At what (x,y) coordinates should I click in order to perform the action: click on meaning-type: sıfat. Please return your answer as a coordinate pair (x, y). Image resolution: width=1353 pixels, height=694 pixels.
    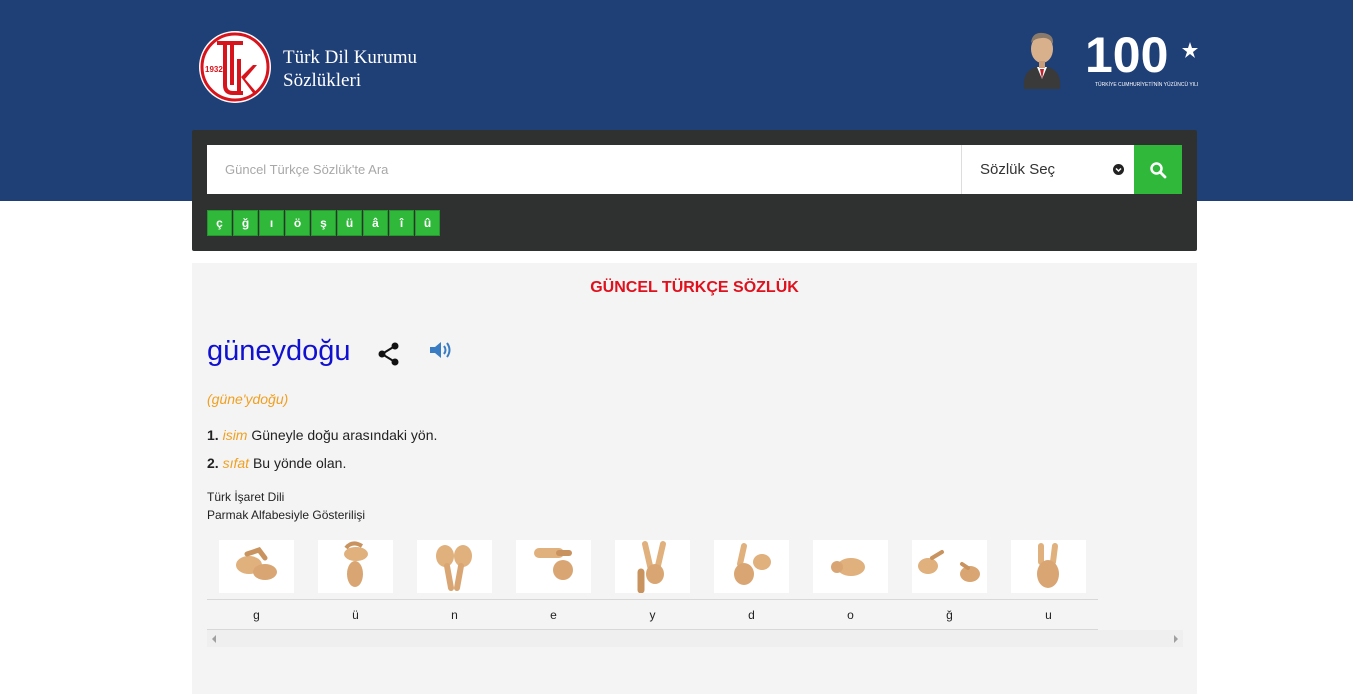
    Looking at the image, I should click on (236, 463).